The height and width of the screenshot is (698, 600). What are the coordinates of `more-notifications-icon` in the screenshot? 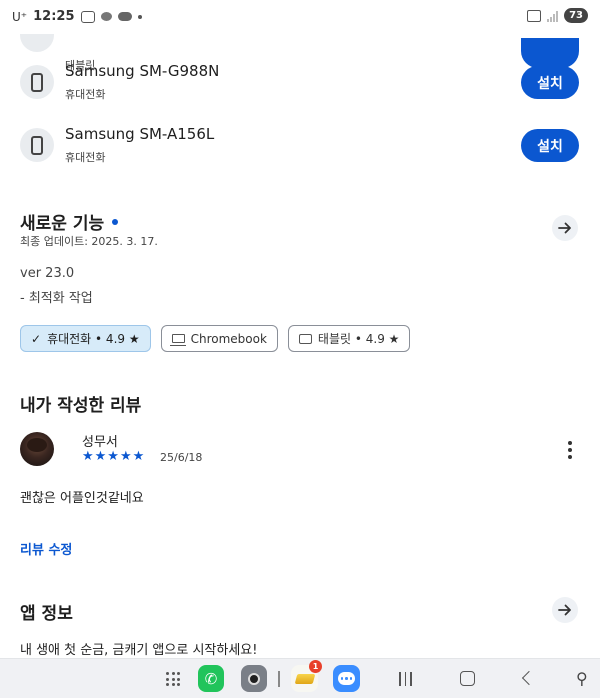 It's located at (139, 16).